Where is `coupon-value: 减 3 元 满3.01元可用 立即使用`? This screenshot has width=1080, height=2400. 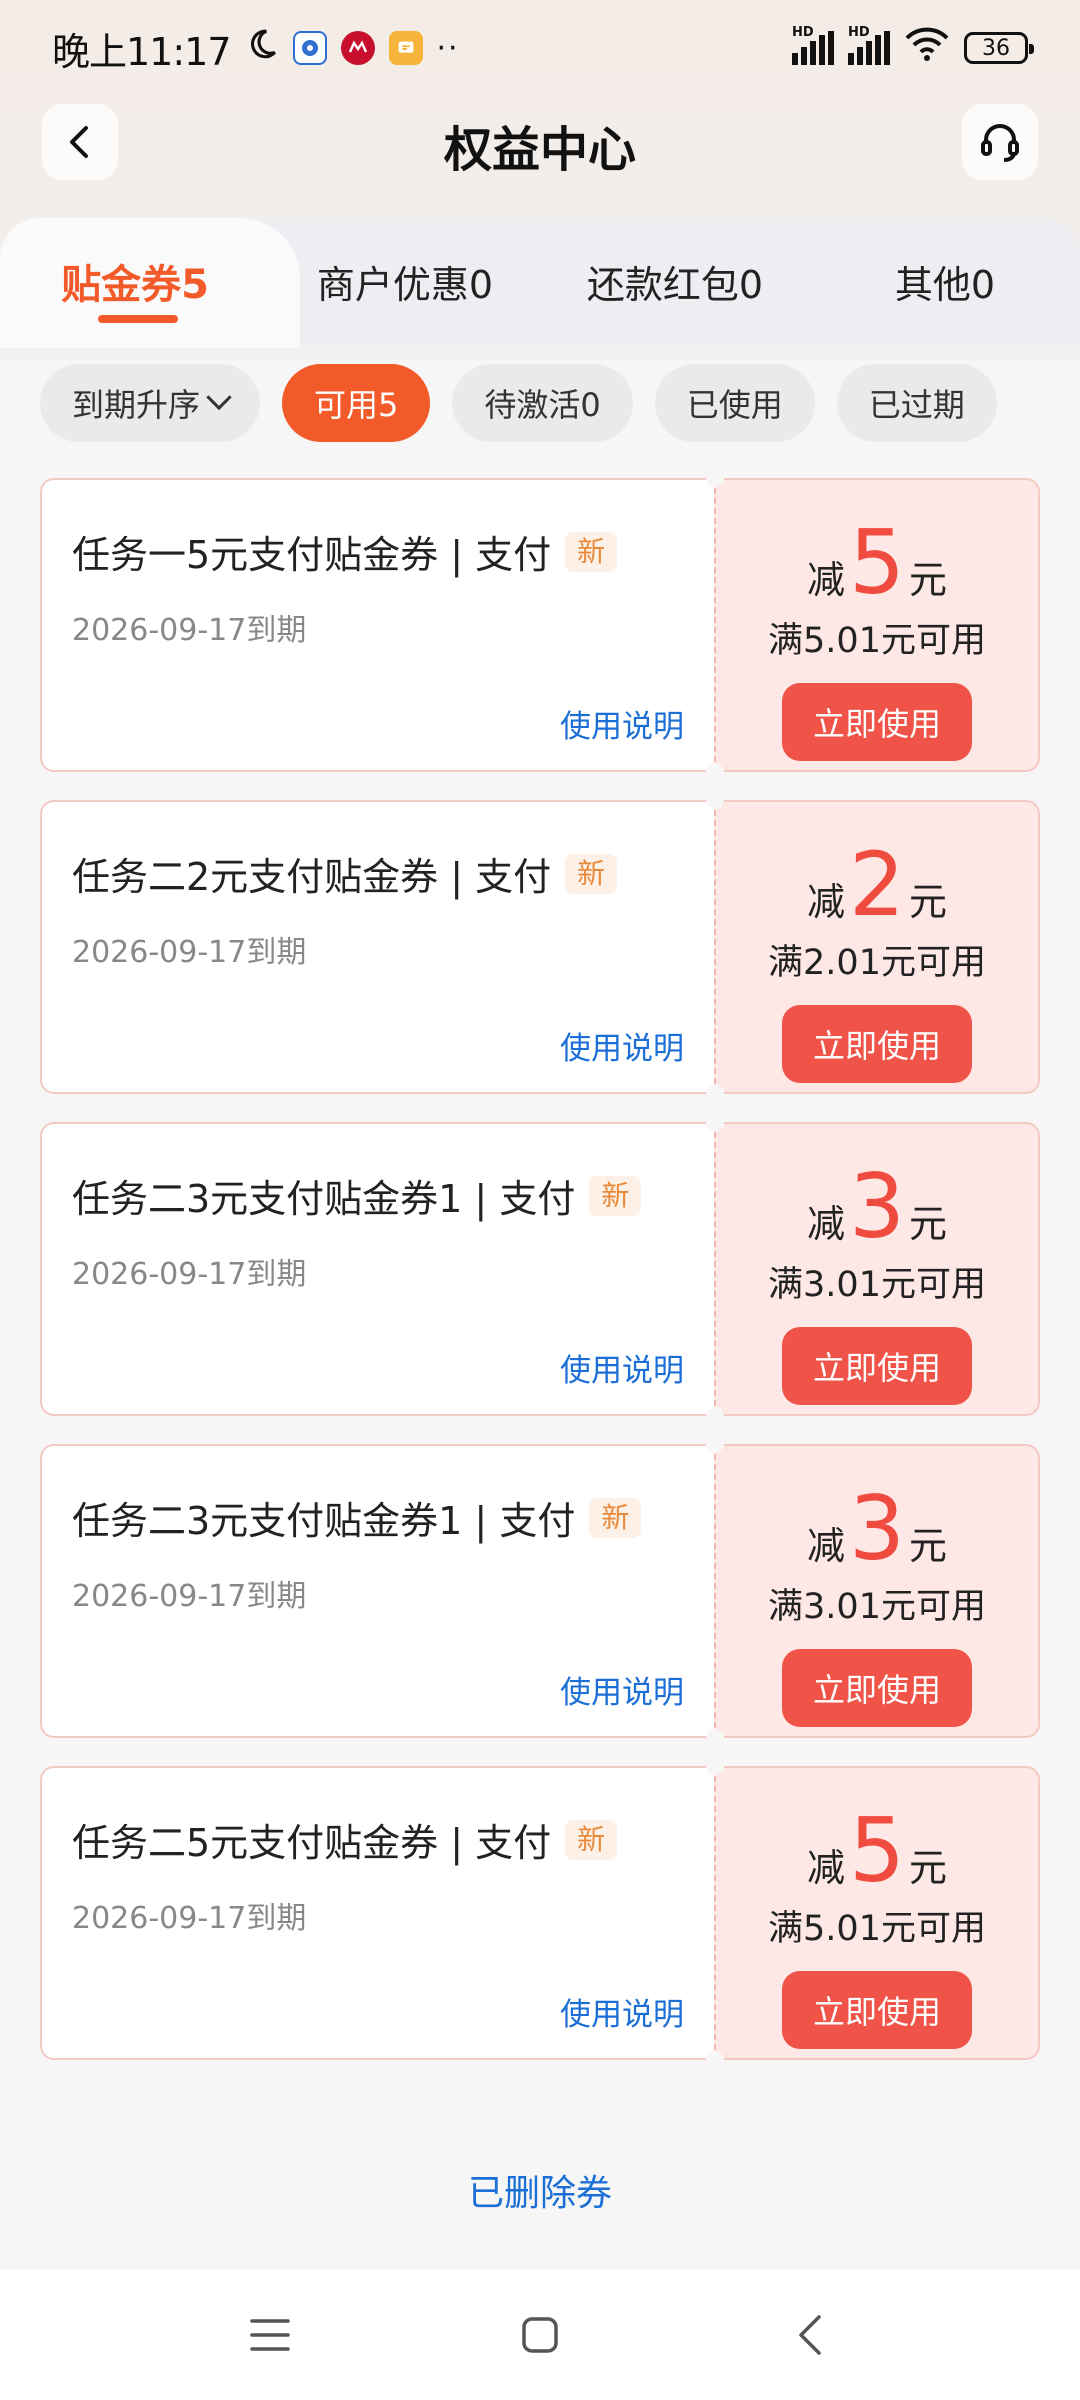
coupon-value: 减 3 元 满3.01元可用 立即使用 is located at coordinates (877, 1591).